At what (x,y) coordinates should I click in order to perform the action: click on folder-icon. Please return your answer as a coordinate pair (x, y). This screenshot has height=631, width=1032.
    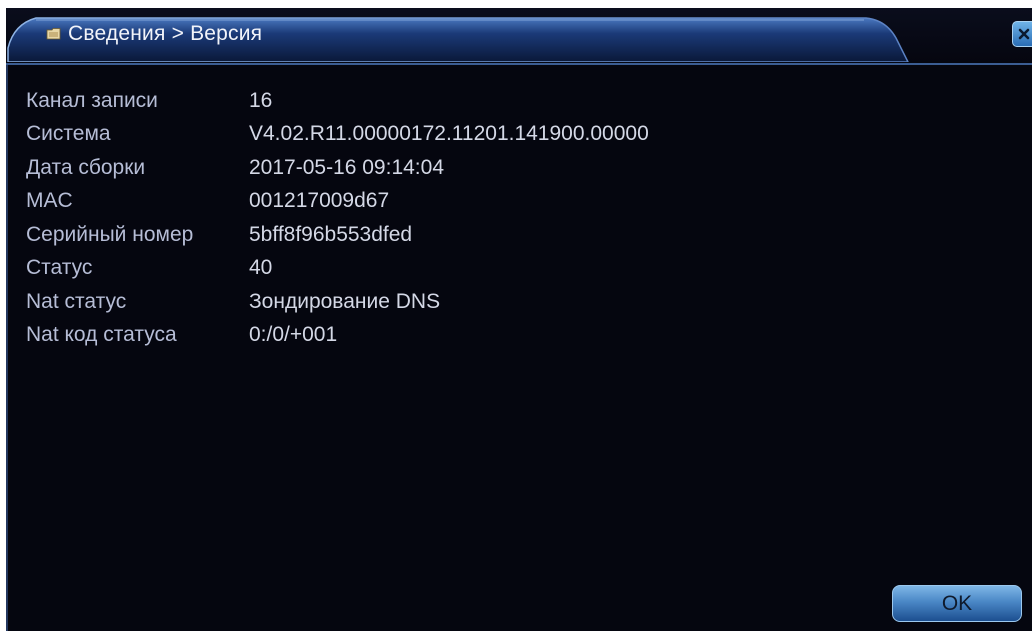
    Looking at the image, I should click on (54, 34).